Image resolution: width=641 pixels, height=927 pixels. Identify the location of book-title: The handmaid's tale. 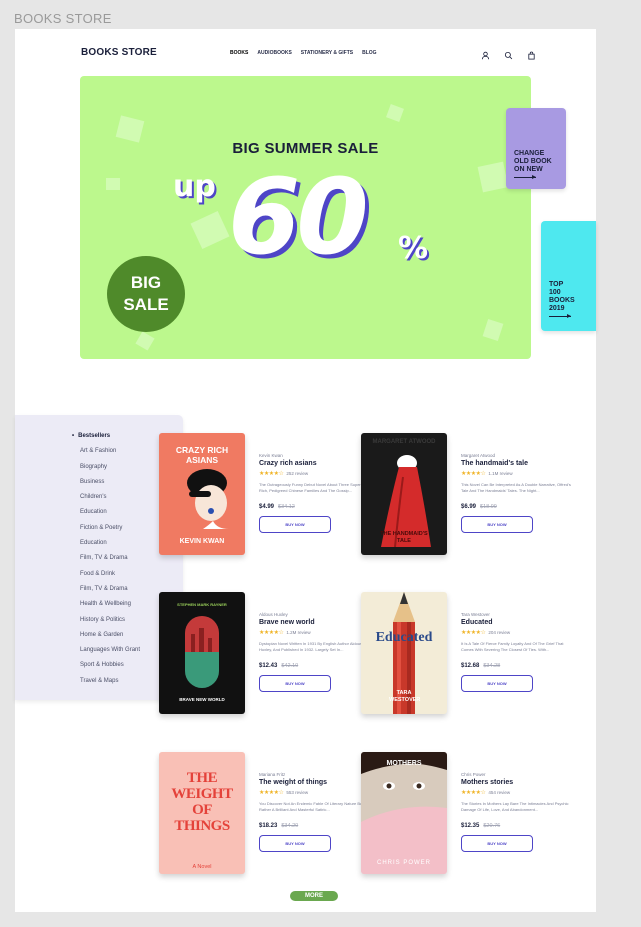
(516, 463).